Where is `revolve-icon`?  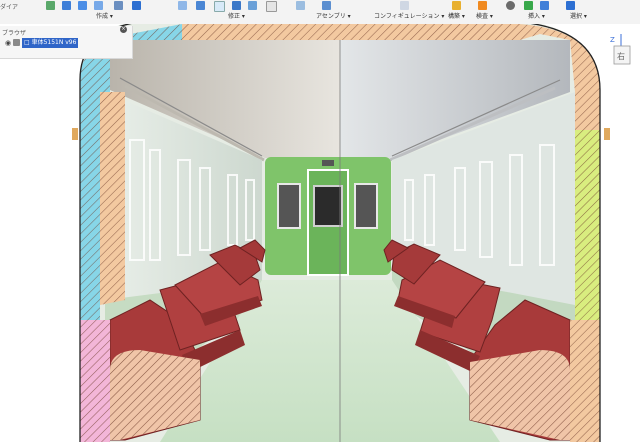
revolve-icon is located at coordinates (82, 5).